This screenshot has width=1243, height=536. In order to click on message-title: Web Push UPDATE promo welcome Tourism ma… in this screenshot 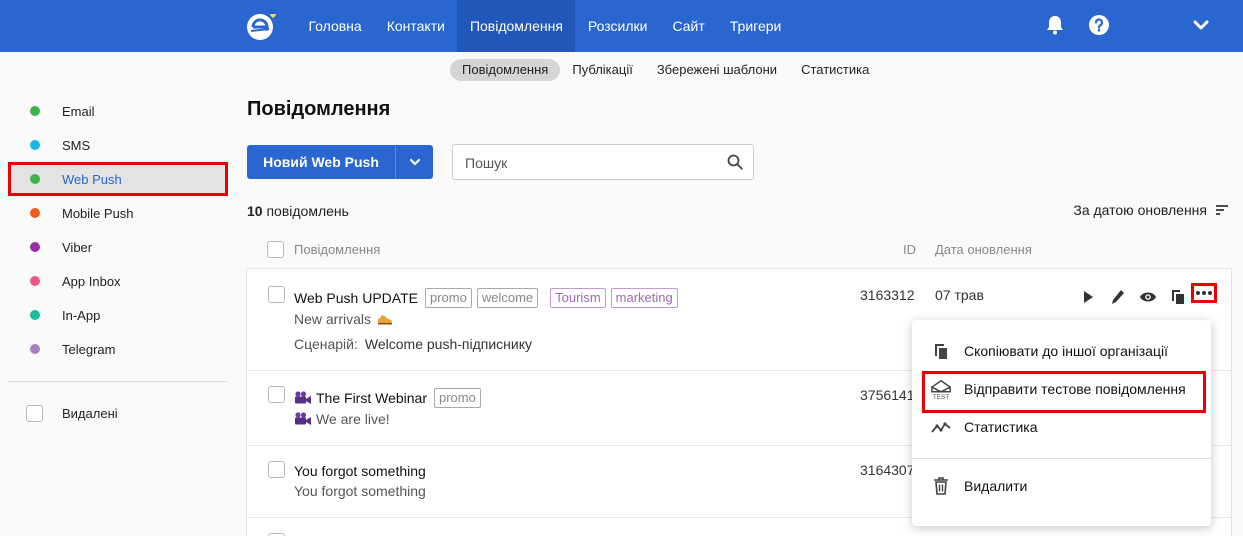, I will do `click(486, 298)`.